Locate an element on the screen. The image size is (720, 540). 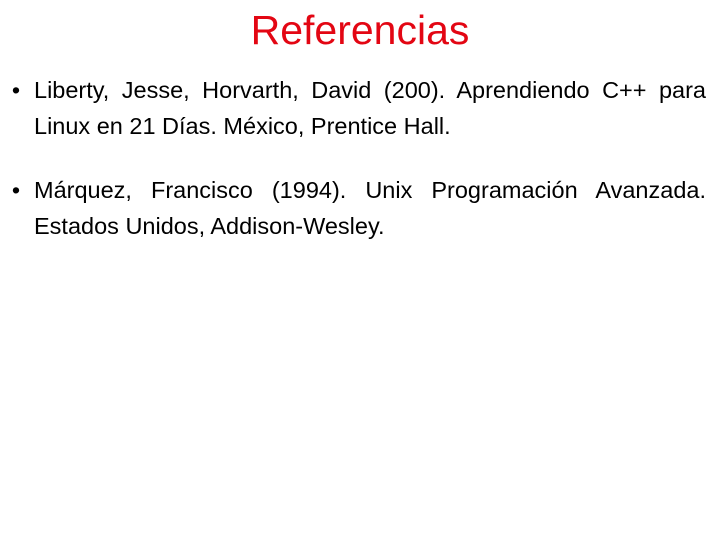
slide-title: Referencias is located at coordinates (360, 30).